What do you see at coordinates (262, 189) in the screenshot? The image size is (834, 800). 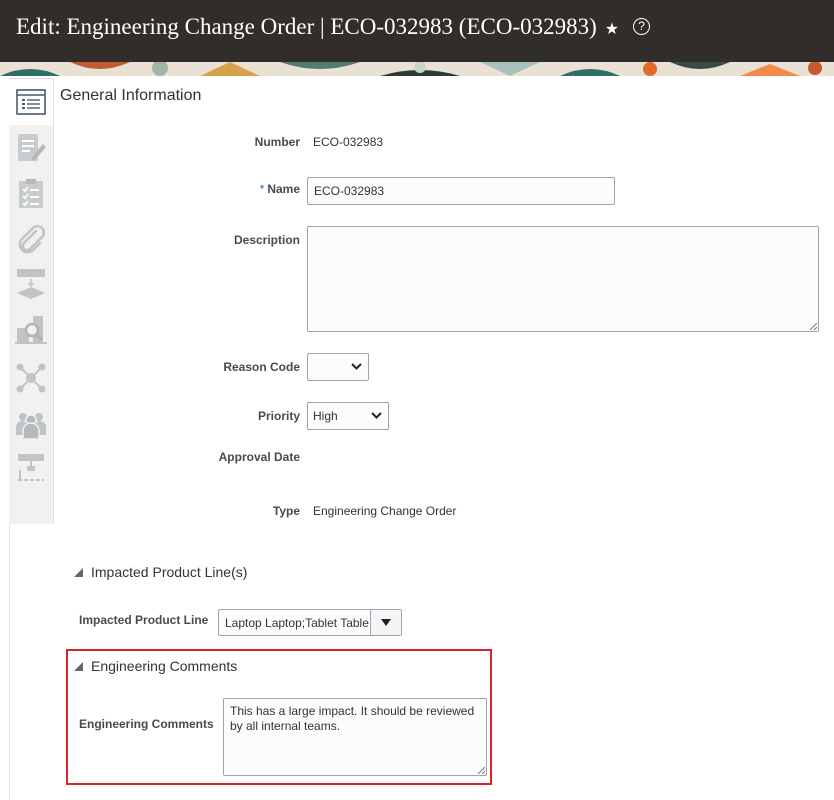 I see `required-marker: *` at bounding box center [262, 189].